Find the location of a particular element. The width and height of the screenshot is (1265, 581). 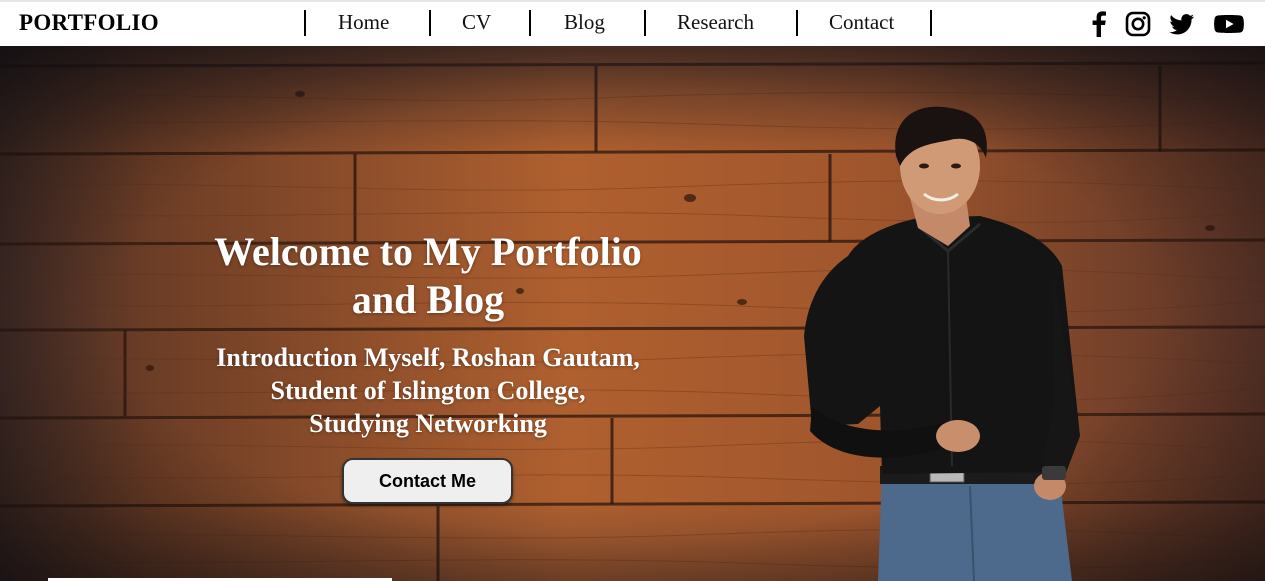

intro-line: Student of Islington College, is located at coordinates (428, 390).